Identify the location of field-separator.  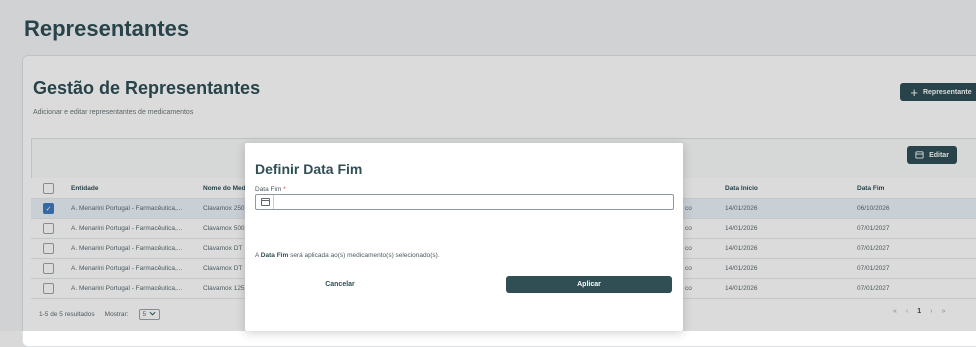
(273, 202).